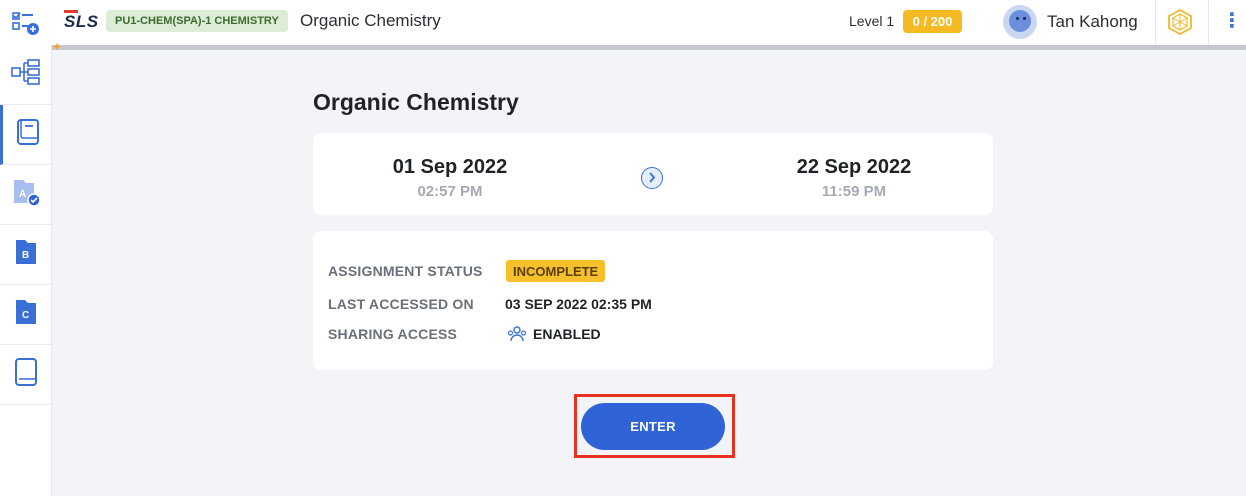  What do you see at coordinates (393, 334) in the screenshot?
I see `sharing-access-label: SHARING ACCESS` at bounding box center [393, 334].